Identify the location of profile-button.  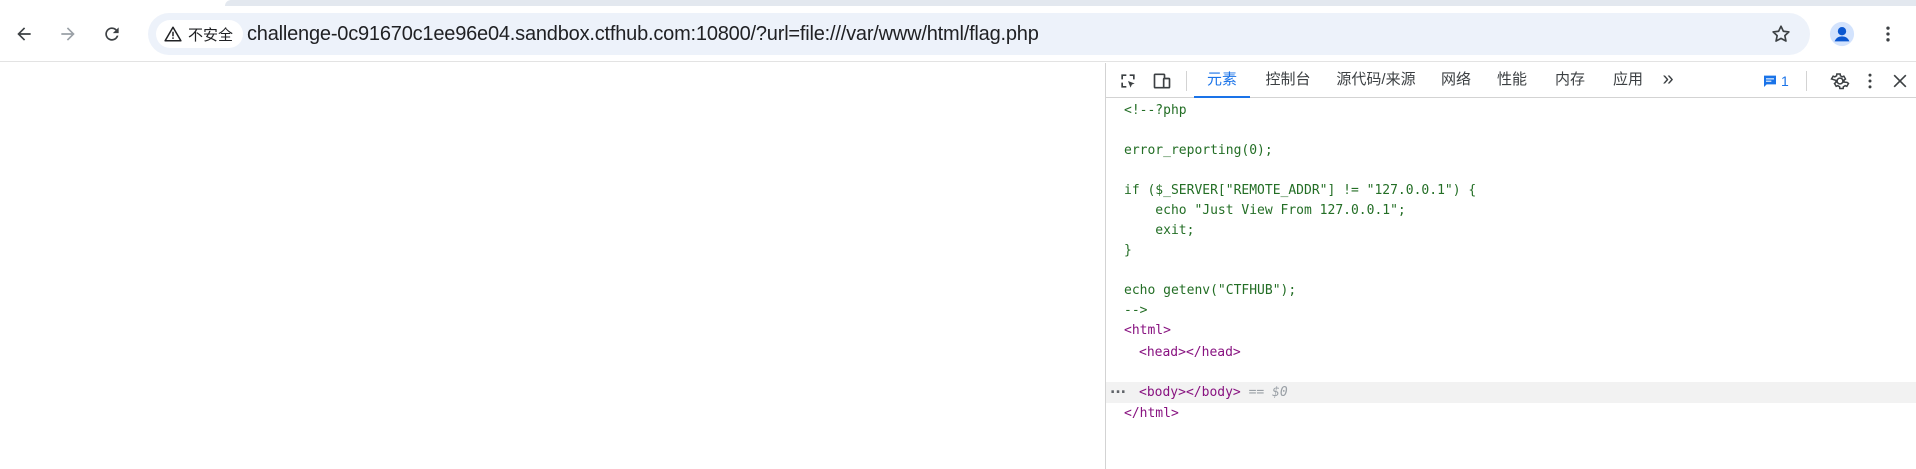
(1842, 34).